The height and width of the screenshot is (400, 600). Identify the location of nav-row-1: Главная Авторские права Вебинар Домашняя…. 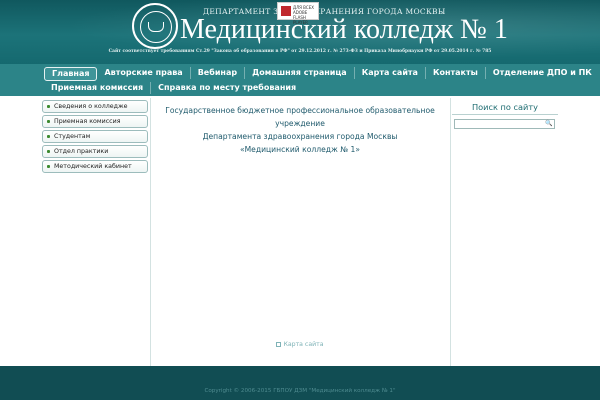
(321, 73).